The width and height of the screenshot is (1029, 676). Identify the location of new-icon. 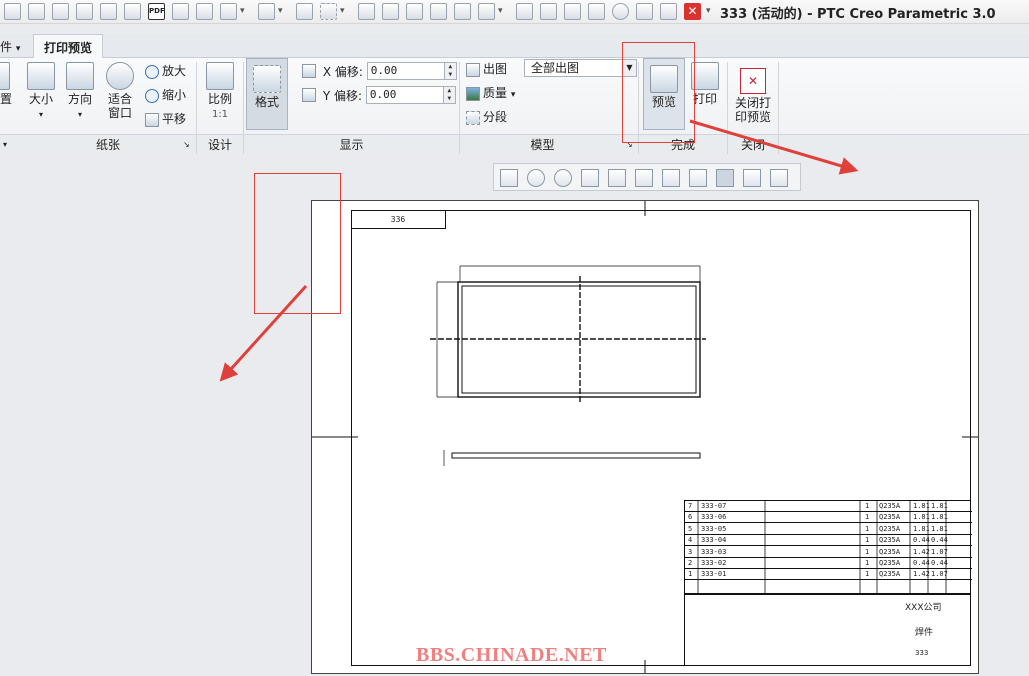
(12, 11).